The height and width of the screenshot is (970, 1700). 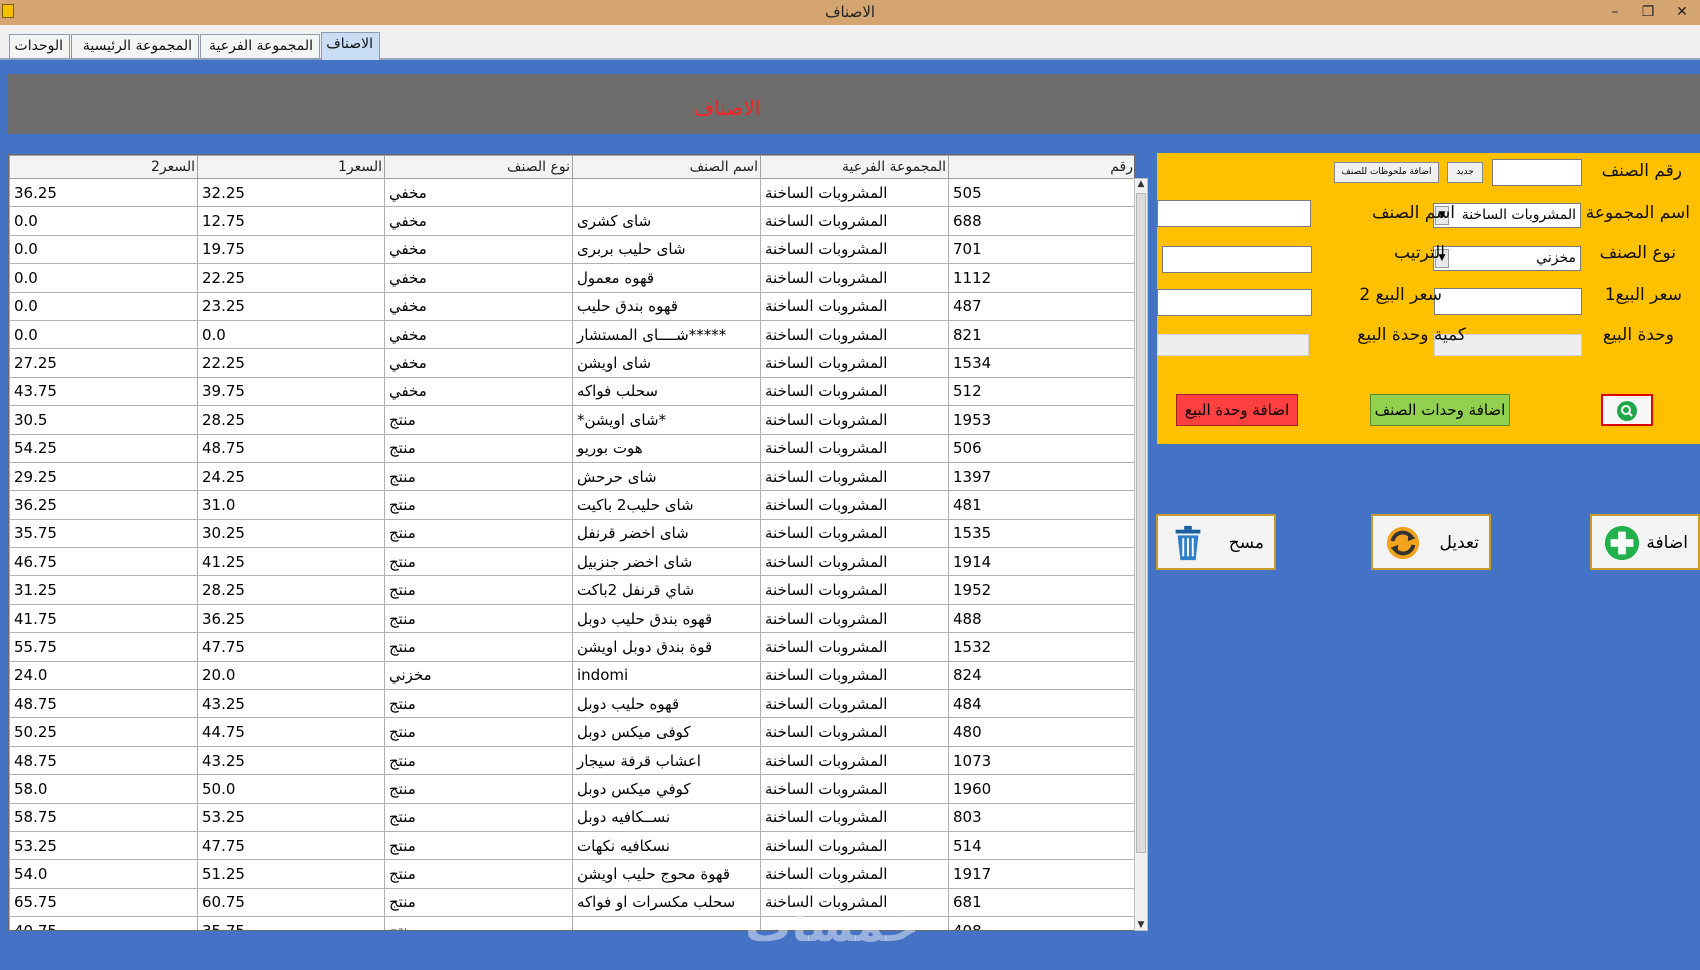 What do you see at coordinates (1627, 410) in the screenshot?
I see `search-button` at bounding box center [1627, 410].